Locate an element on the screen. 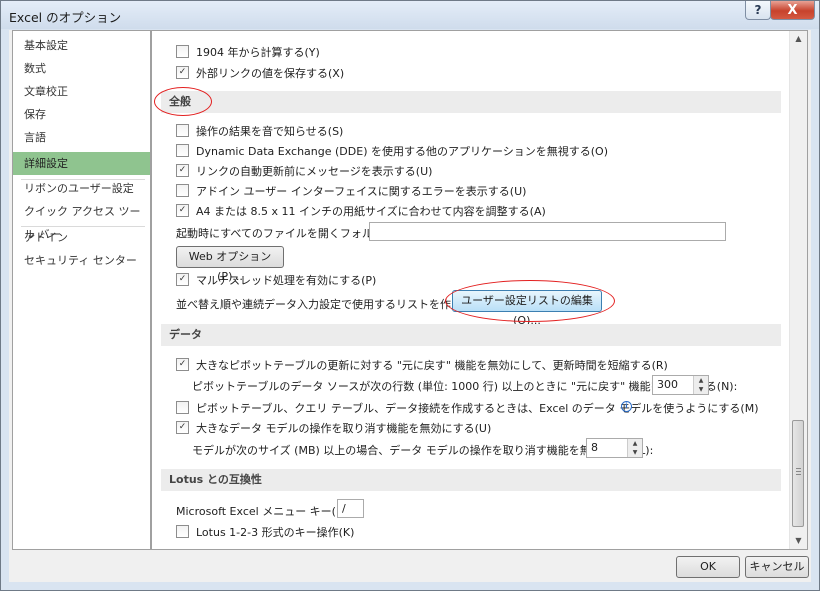  nav-item-trust-center: セキュリティ センター is located at coordinates (81, 260).